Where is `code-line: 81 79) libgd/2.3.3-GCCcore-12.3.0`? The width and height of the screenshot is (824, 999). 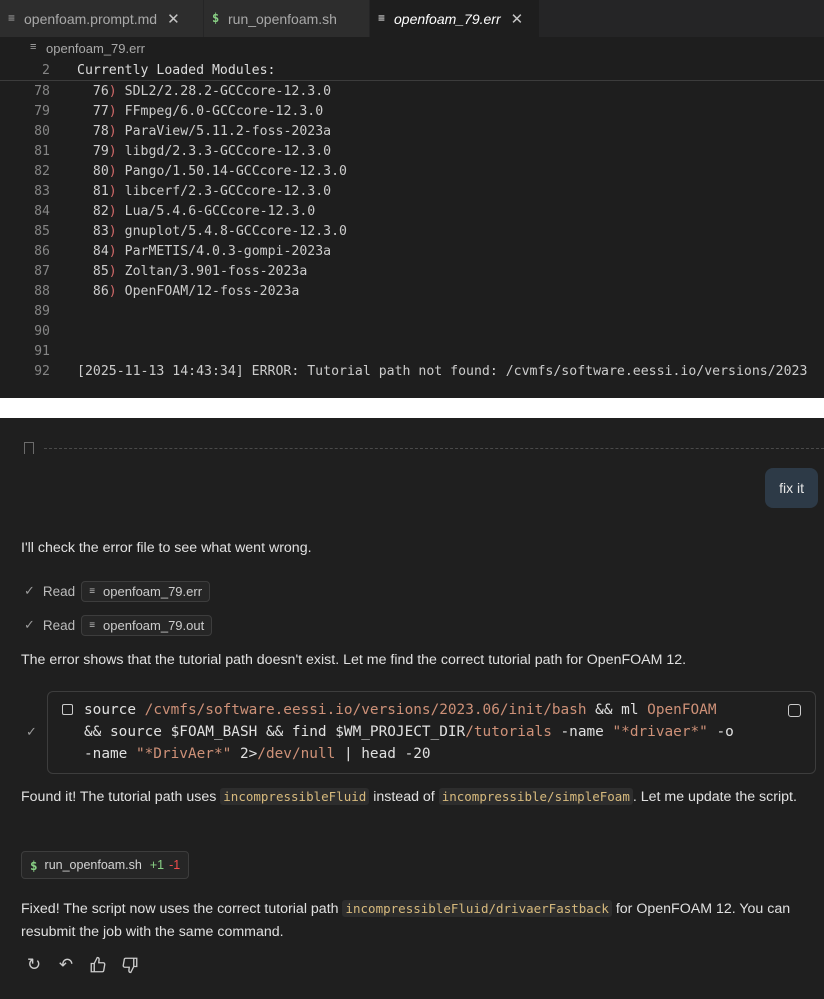 code-line: 81 79) libgd/2.3.3-GCCcore-12.3.0 is located at coordinates (412, 151).